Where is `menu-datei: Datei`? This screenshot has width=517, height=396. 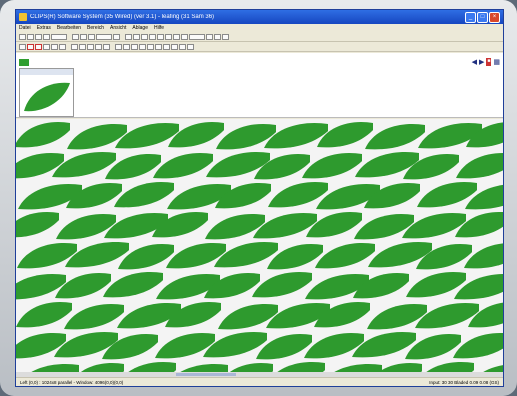 menu-datei: Datei is located at coordinates (25, 28).